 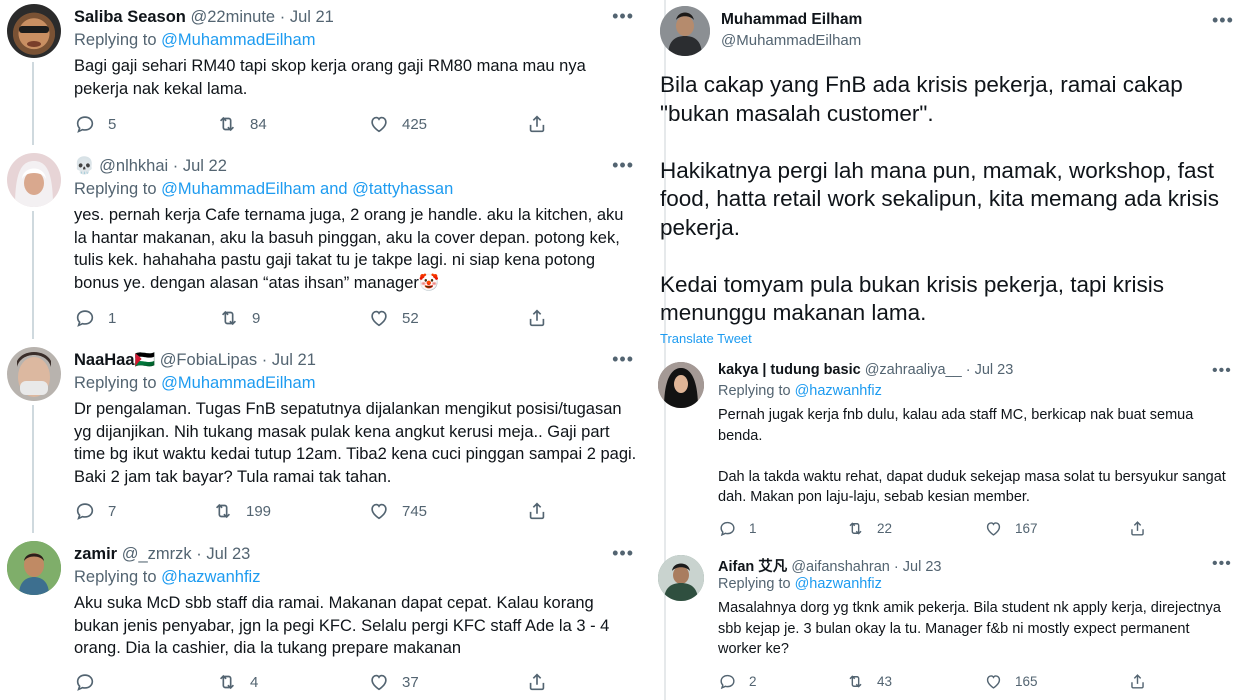 I want to click on user-handle: @aifanshahran, so click(x=840, y=567).